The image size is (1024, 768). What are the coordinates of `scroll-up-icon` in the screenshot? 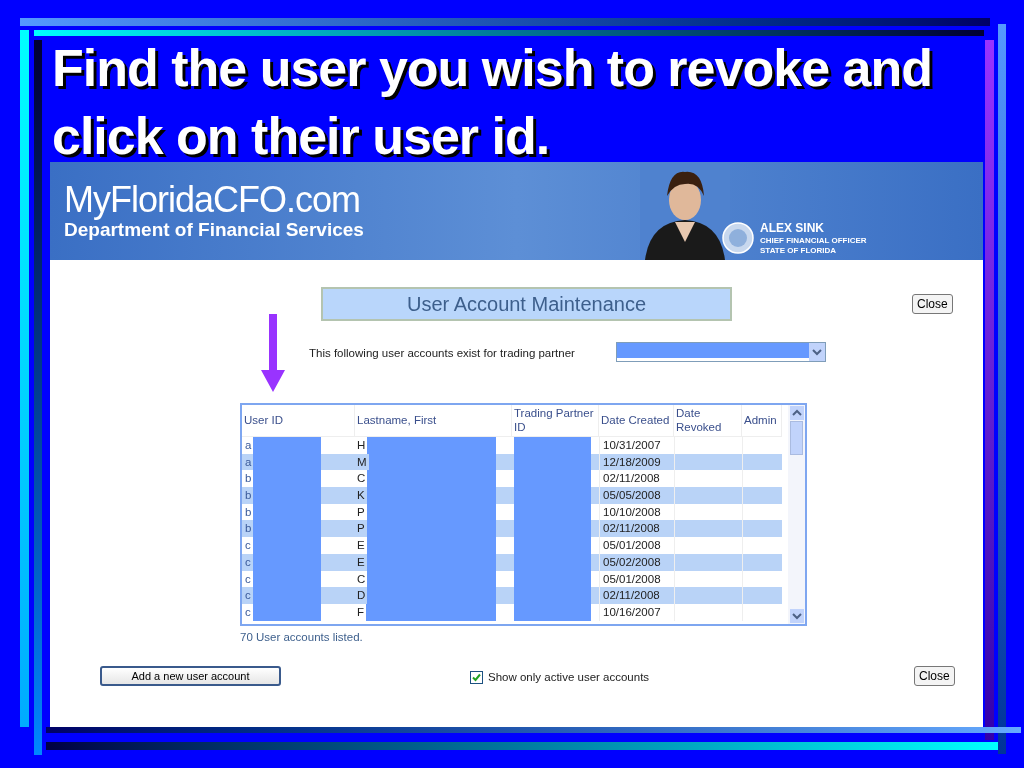 It's located at (796, 413).